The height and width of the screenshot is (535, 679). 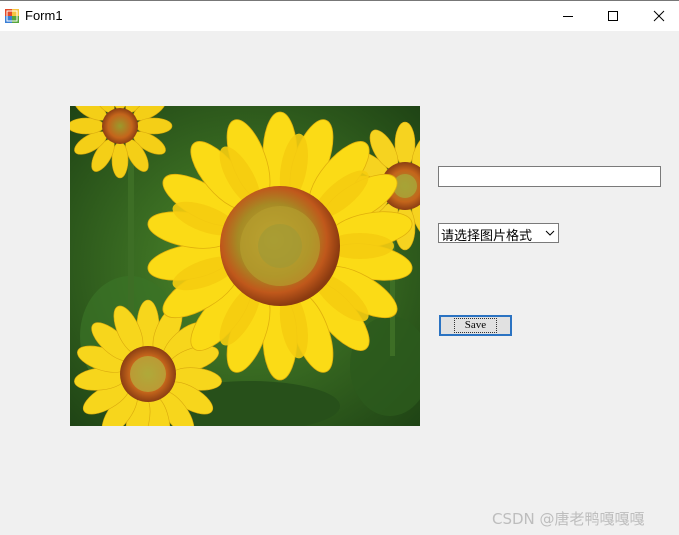 I want to click on save-button: Save, so click(x=475, y=325).